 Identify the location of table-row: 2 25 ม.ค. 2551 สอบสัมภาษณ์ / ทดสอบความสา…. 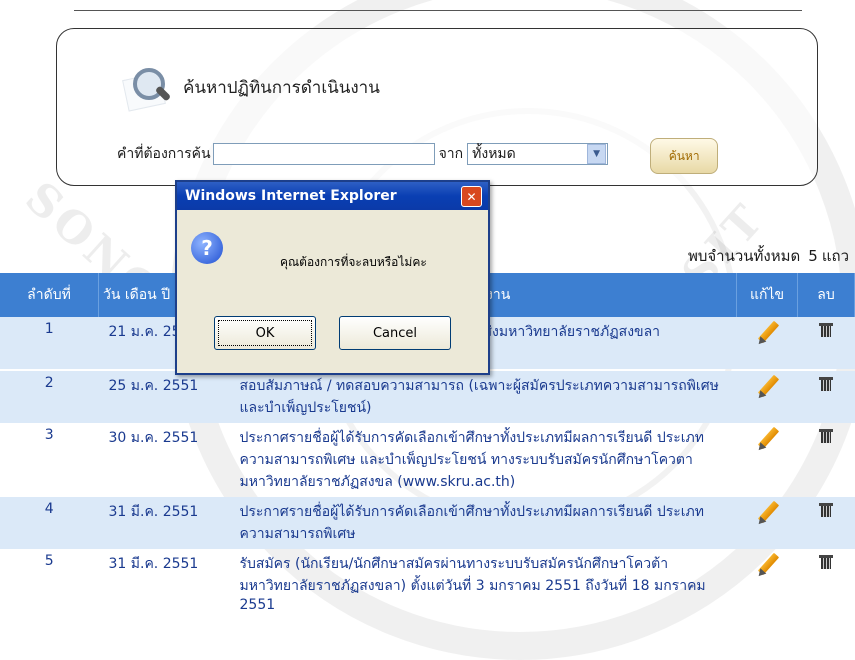
(427, 397).